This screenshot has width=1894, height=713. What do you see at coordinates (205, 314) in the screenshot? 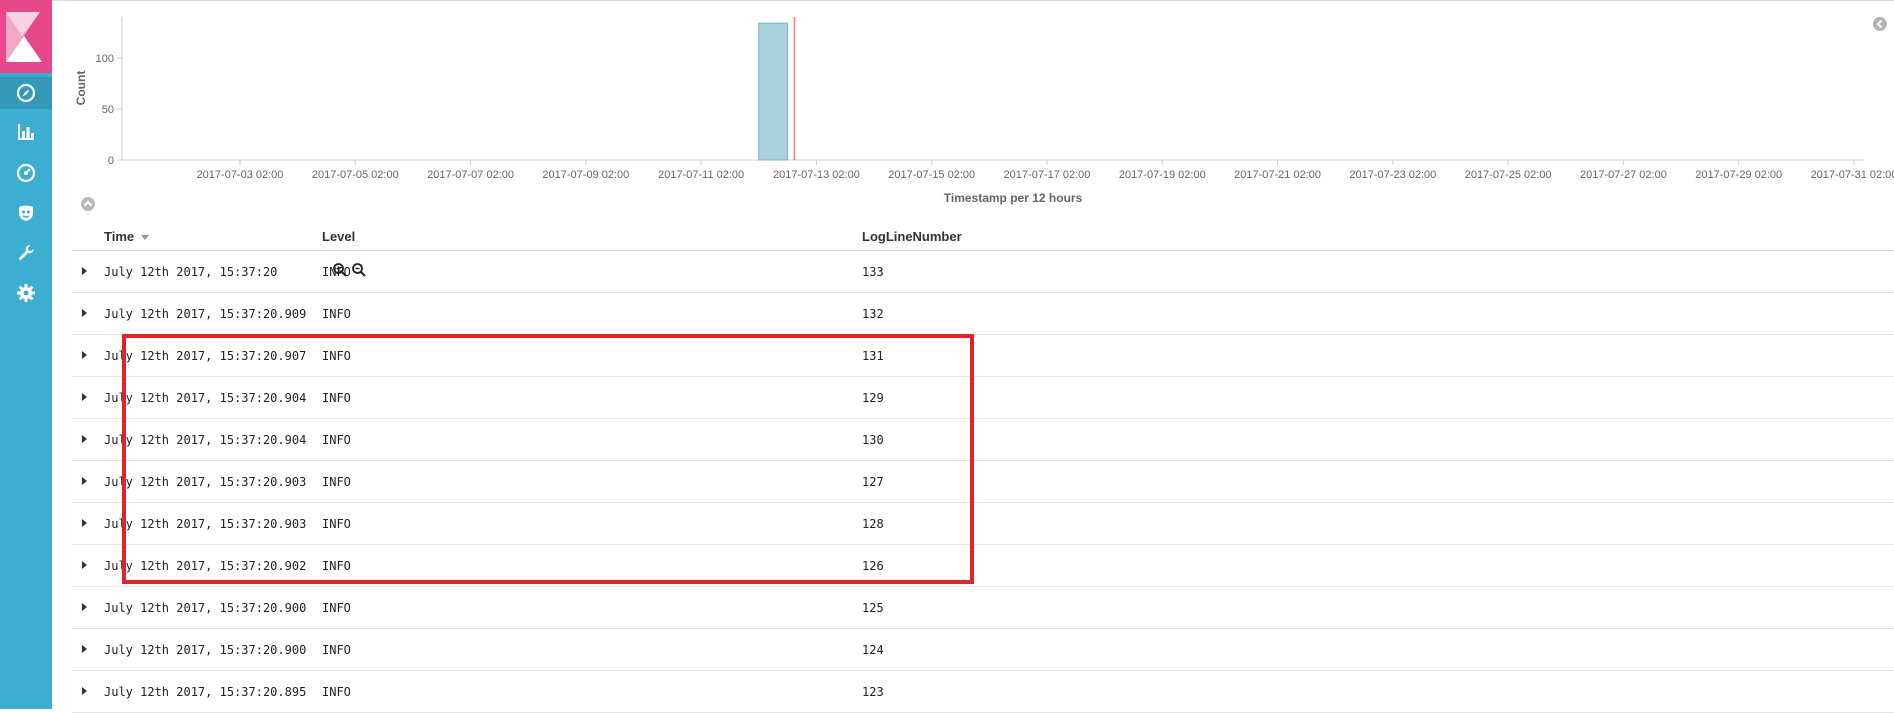
I see `cell-time: July 12th 2017, 15:37:20.909` at bounding box center [205, 314].